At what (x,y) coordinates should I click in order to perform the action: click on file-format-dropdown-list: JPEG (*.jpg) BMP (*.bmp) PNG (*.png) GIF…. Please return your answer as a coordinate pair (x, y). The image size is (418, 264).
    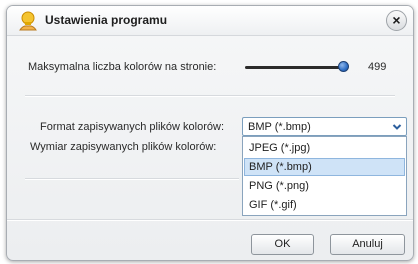
    Looking at the image, I should click on (324, 176).